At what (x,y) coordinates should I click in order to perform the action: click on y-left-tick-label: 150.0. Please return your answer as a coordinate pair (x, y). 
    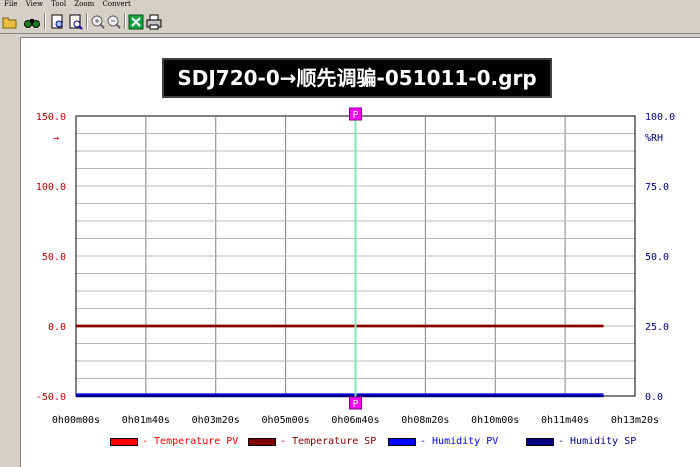
    Looking at the image, I should click on (51, 117).